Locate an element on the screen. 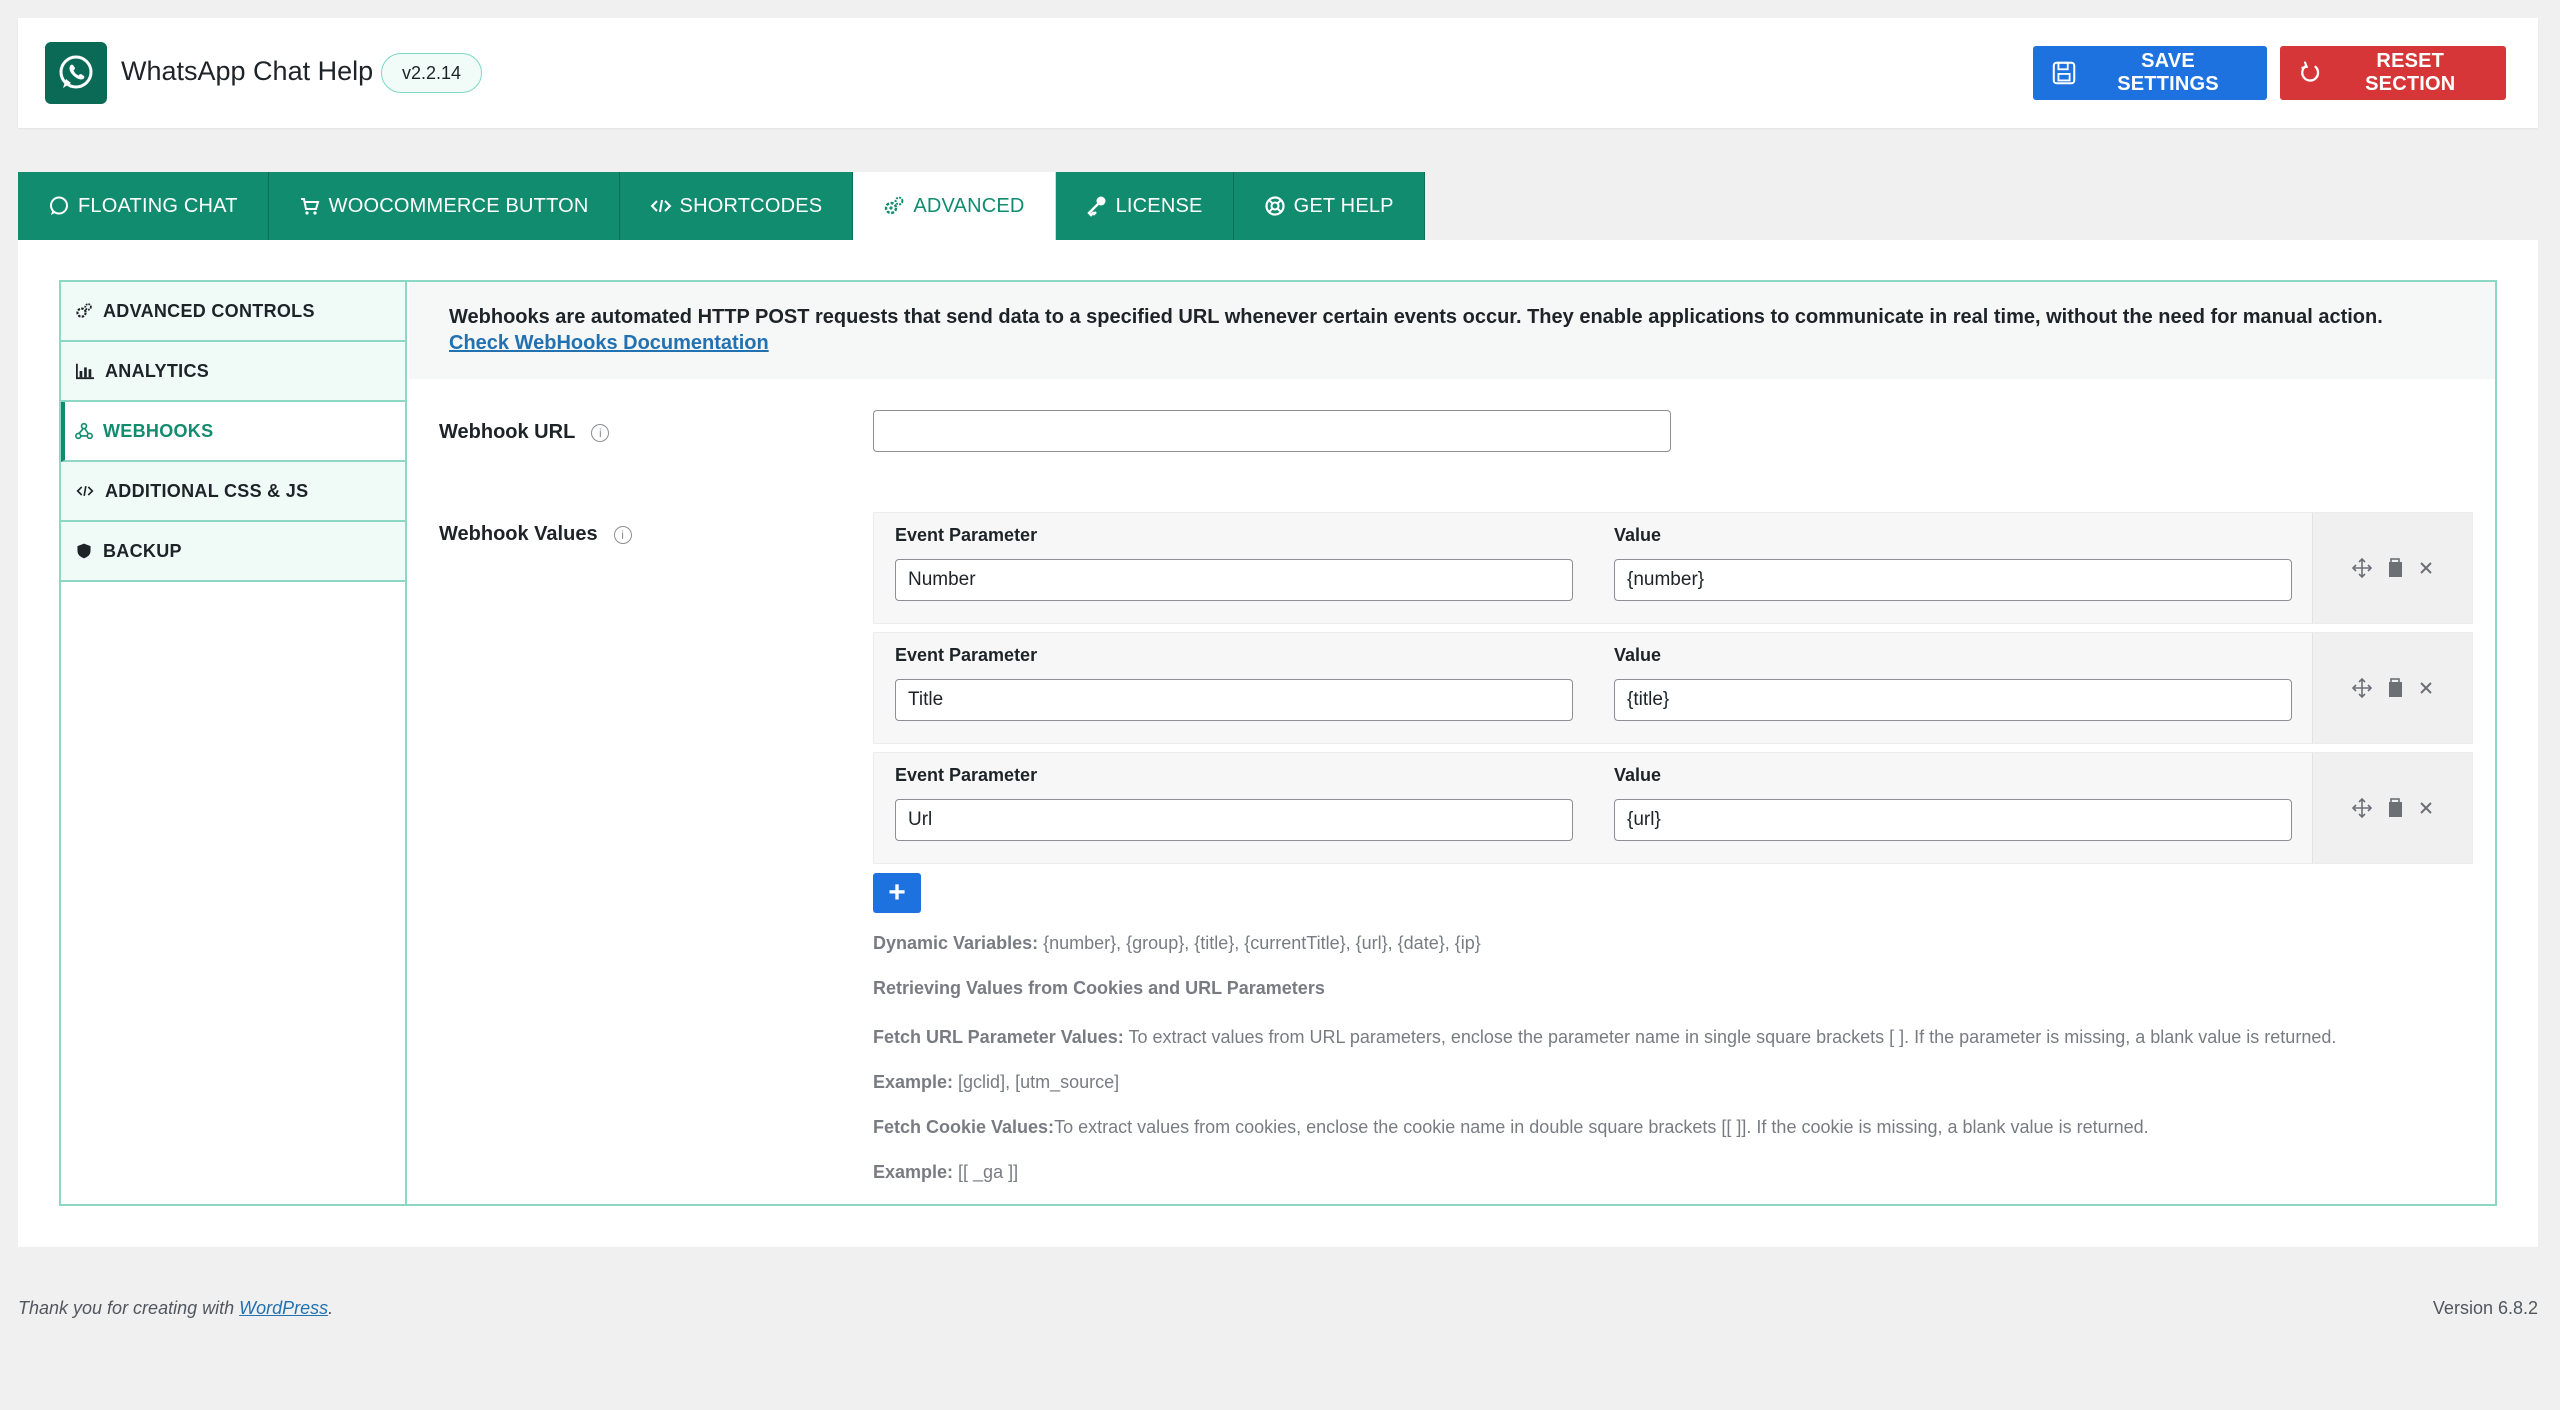 The height and width of the screenshot is (1410, 2560). webhook-url-label: Webhook URL is located at coordinates (507, 432).